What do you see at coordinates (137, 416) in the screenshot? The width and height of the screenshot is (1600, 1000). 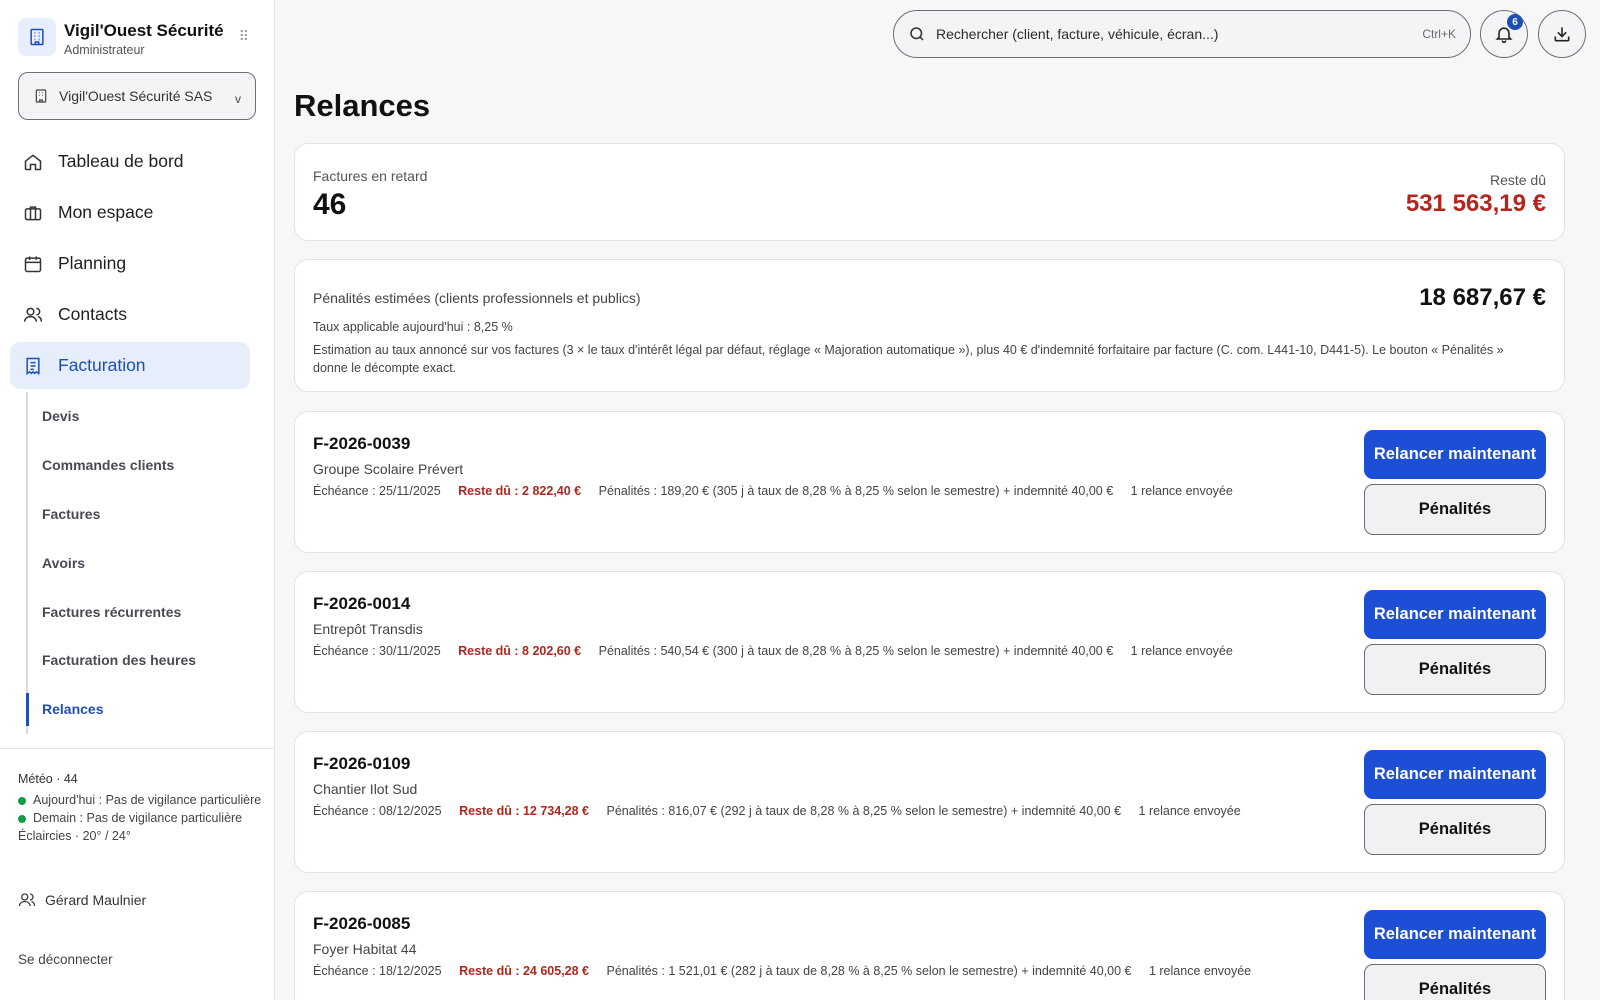 I see `subnav-item-devis: Devis` at bounding box center [137, 416].